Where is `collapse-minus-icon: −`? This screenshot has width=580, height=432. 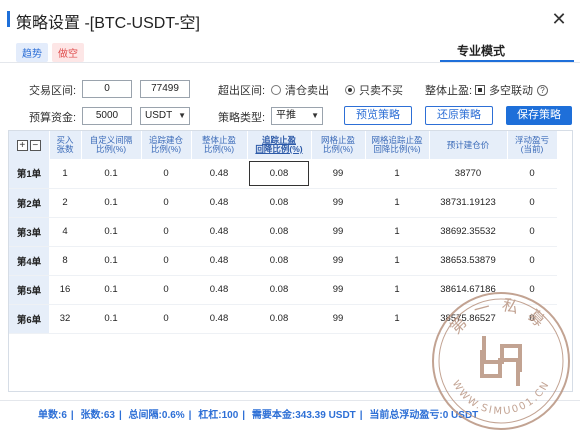
collapse-minus-icon: − is located at coordinates (35, 145).